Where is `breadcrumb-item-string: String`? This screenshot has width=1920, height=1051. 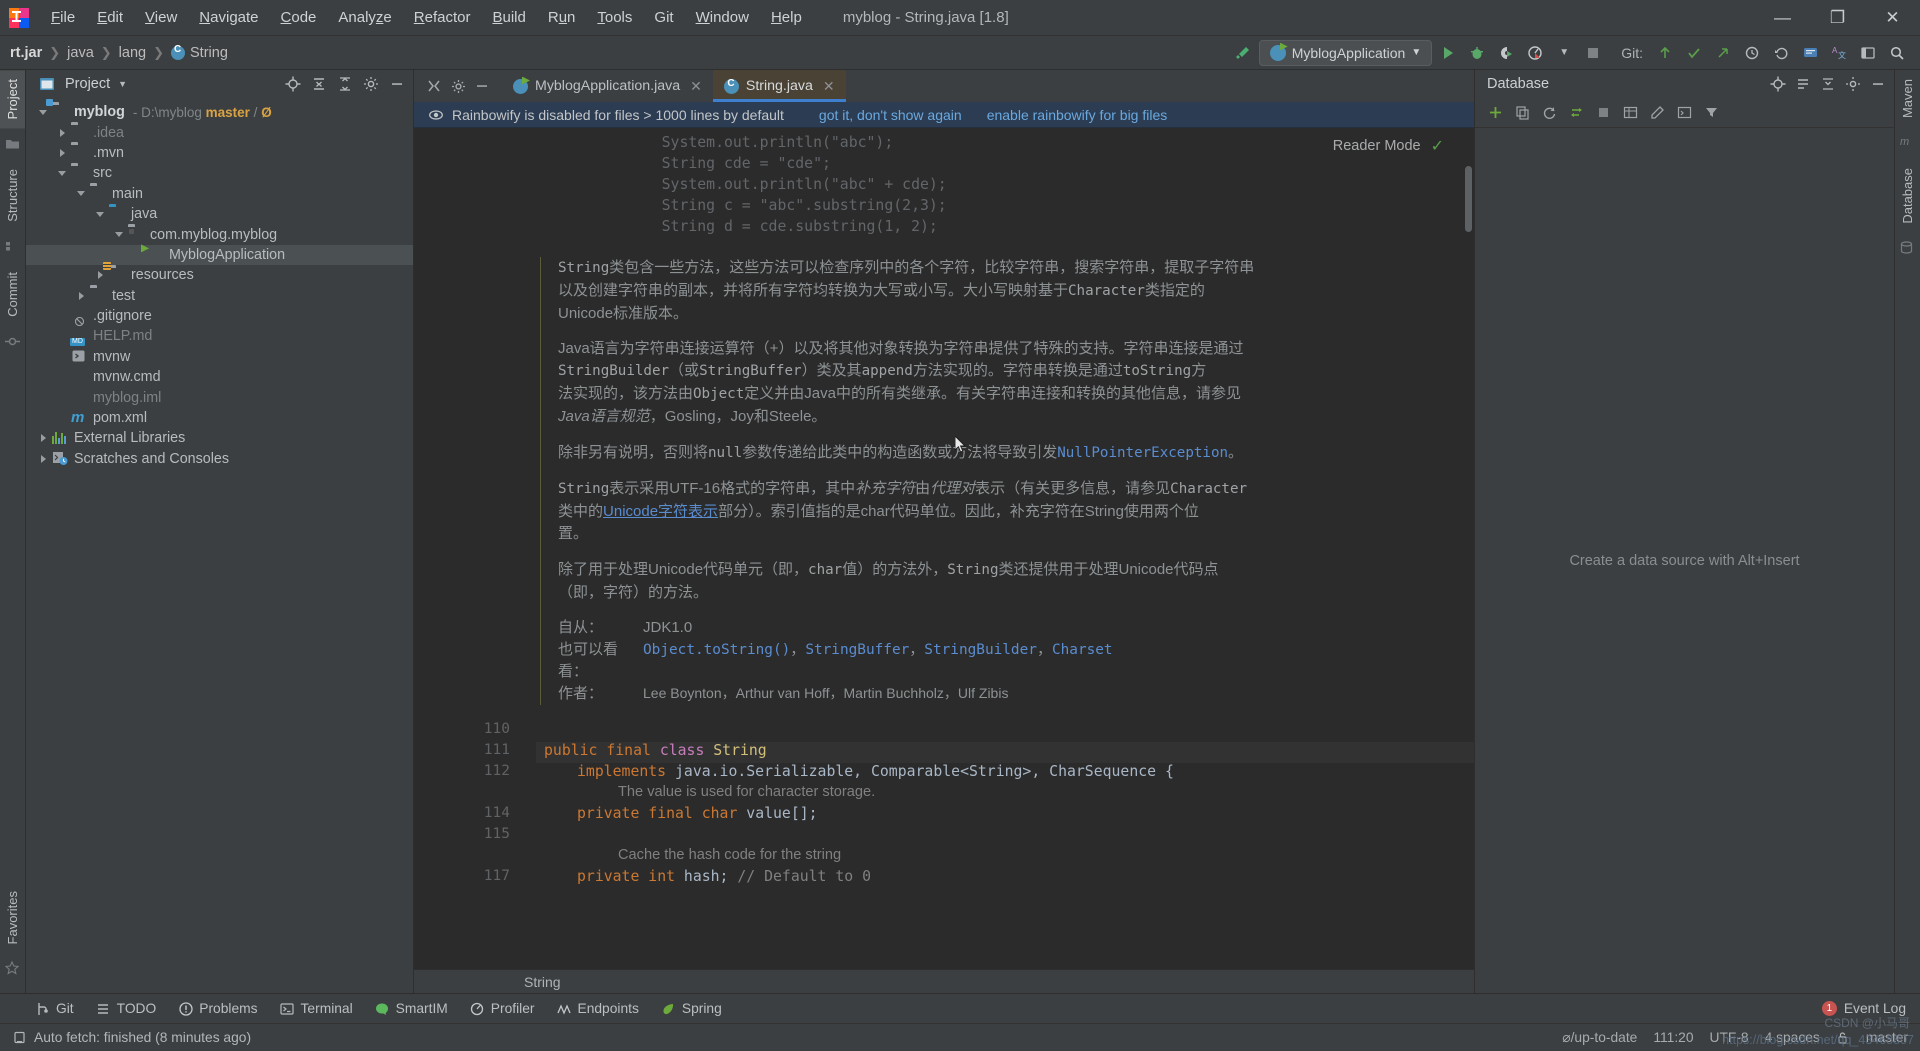
breadcrumb-item-string: String is located at coordinates (209, 53).